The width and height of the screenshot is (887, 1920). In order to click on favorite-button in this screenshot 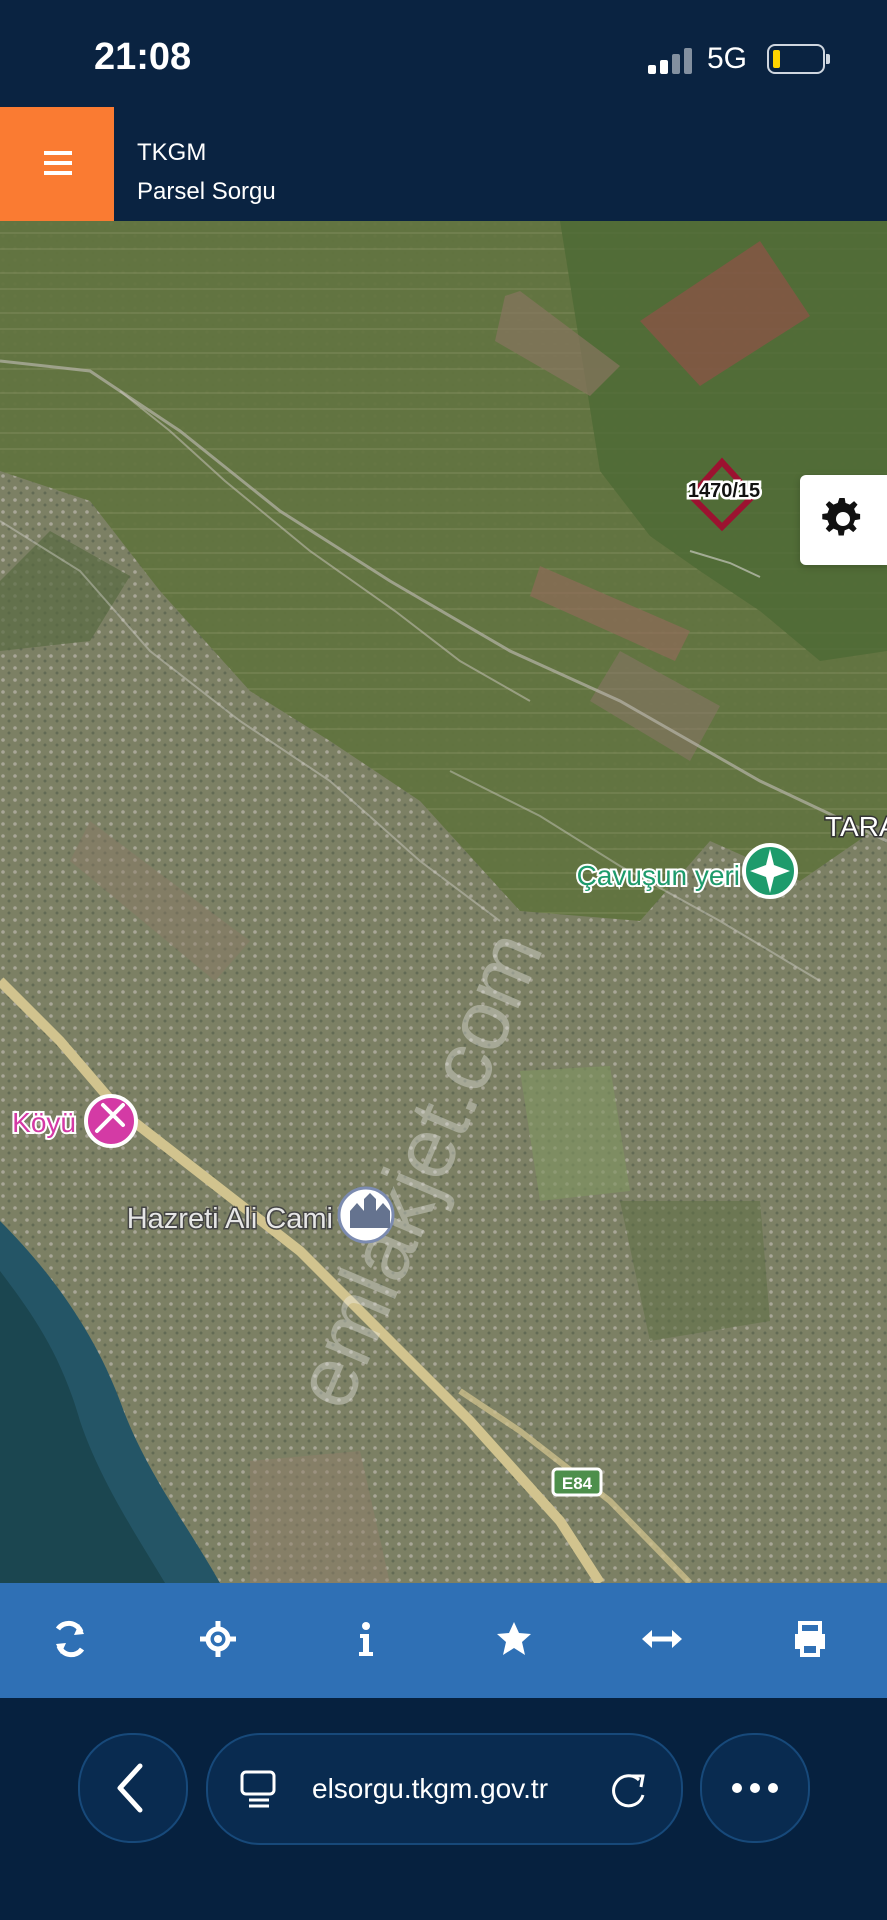, I will do `click(514, 1639)`.